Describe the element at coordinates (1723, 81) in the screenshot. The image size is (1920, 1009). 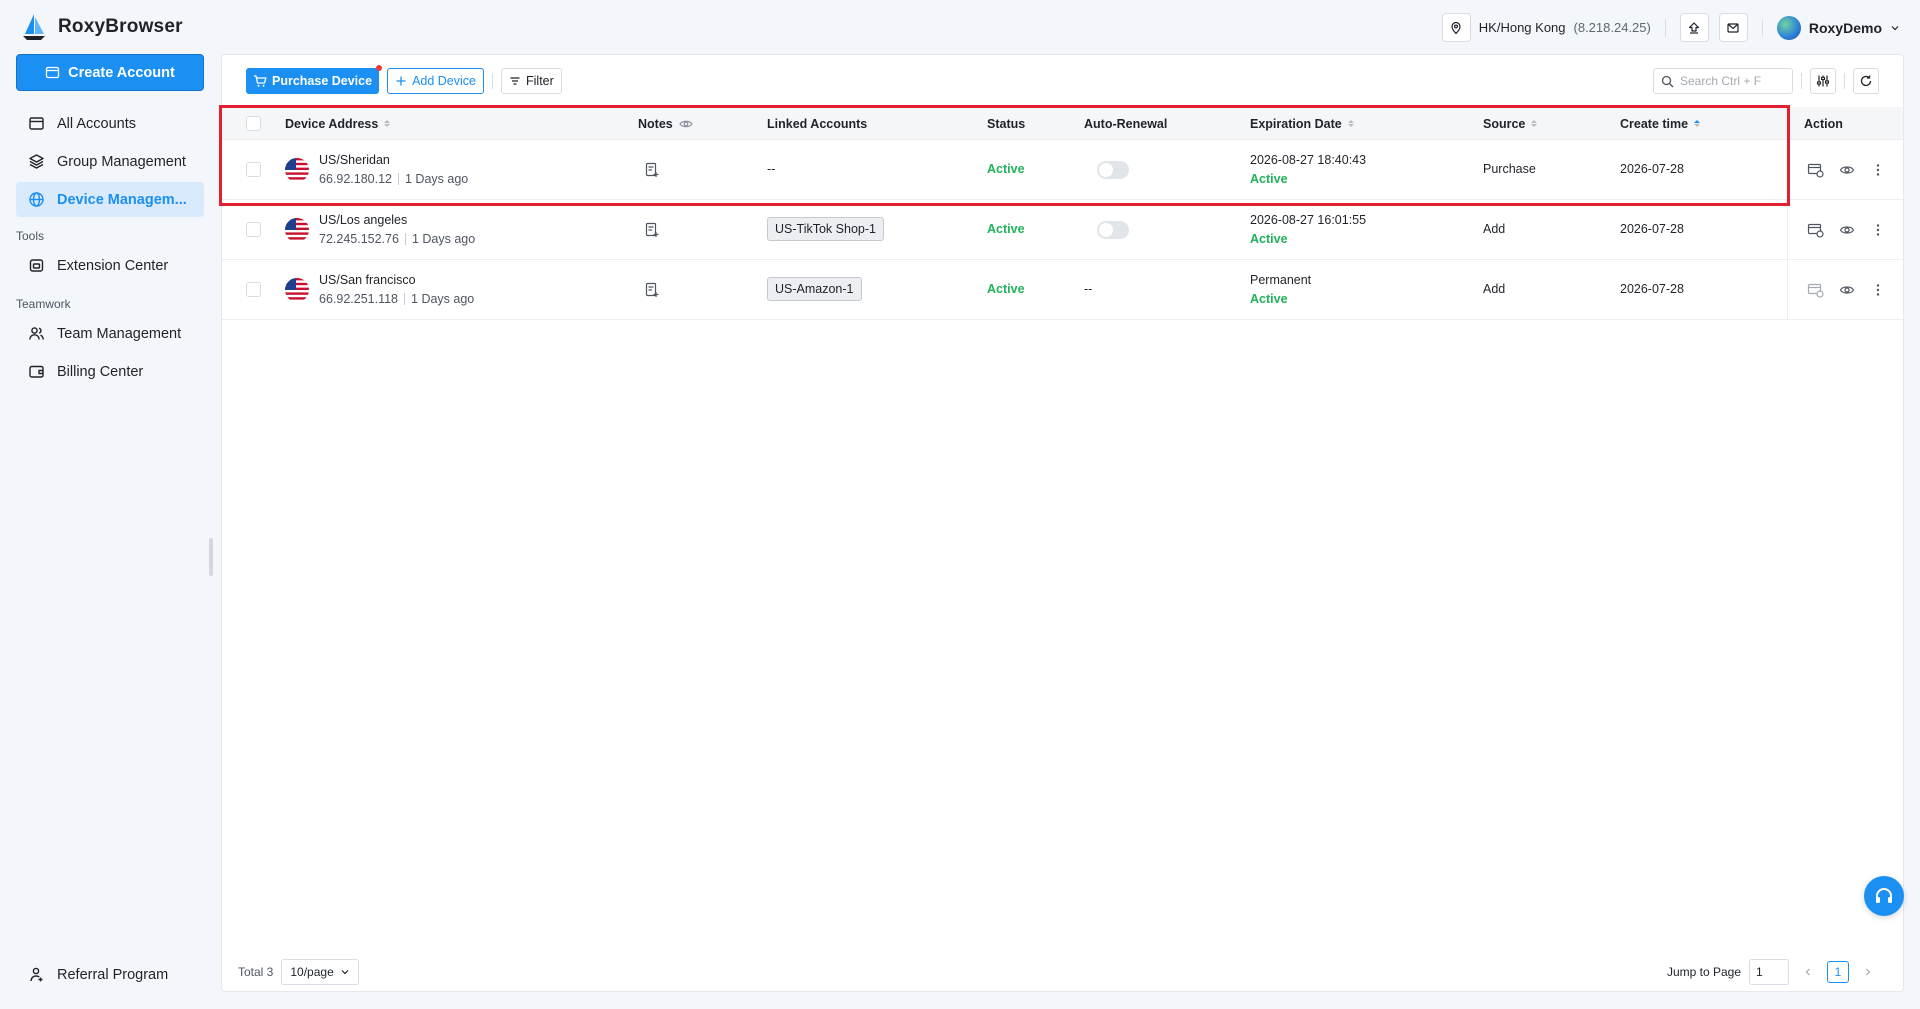
I see `search-input: Search Ctrl + F` at that location.